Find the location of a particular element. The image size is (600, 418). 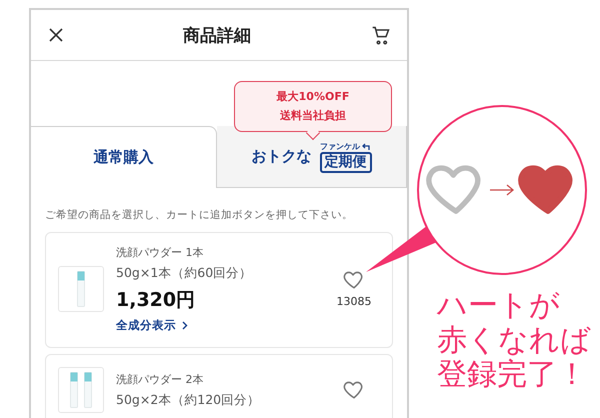

promo-bubble: 最大10%OFF 送料当社負担 is located at coordinates (313, 106).